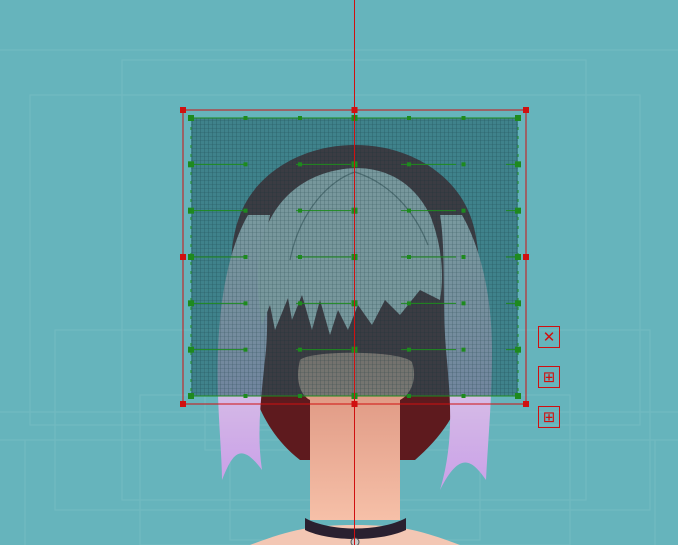  I want to click on grid-edit-button: ⊞, so click(549, 377).